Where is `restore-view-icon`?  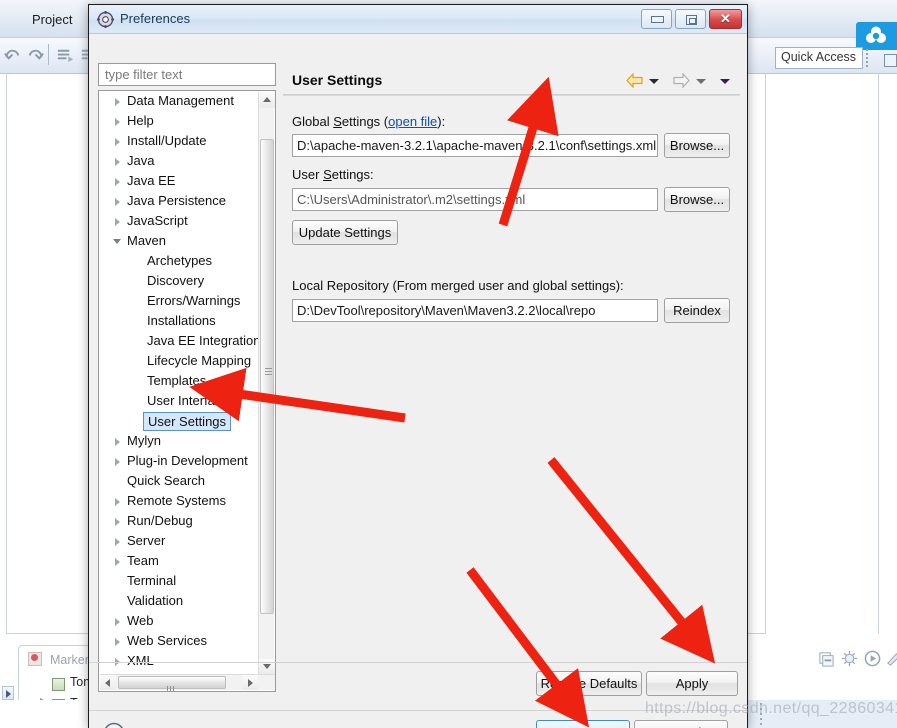
restore-view-icon is located at coordinates (826, 658).